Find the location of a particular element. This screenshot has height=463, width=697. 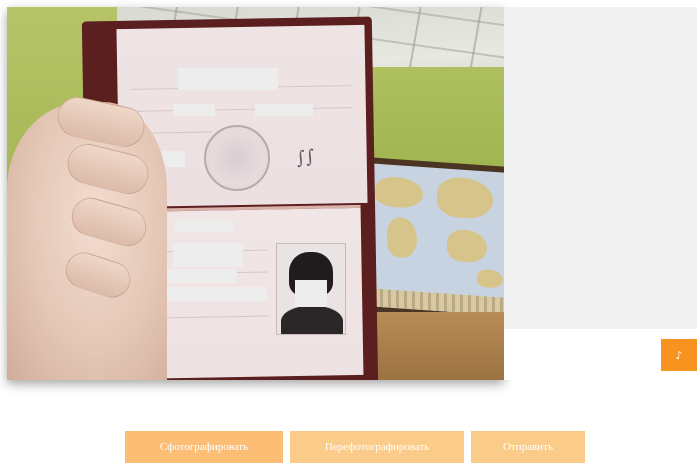

take-photo-button: Сфотографировать is located at coordinates (204, 447).